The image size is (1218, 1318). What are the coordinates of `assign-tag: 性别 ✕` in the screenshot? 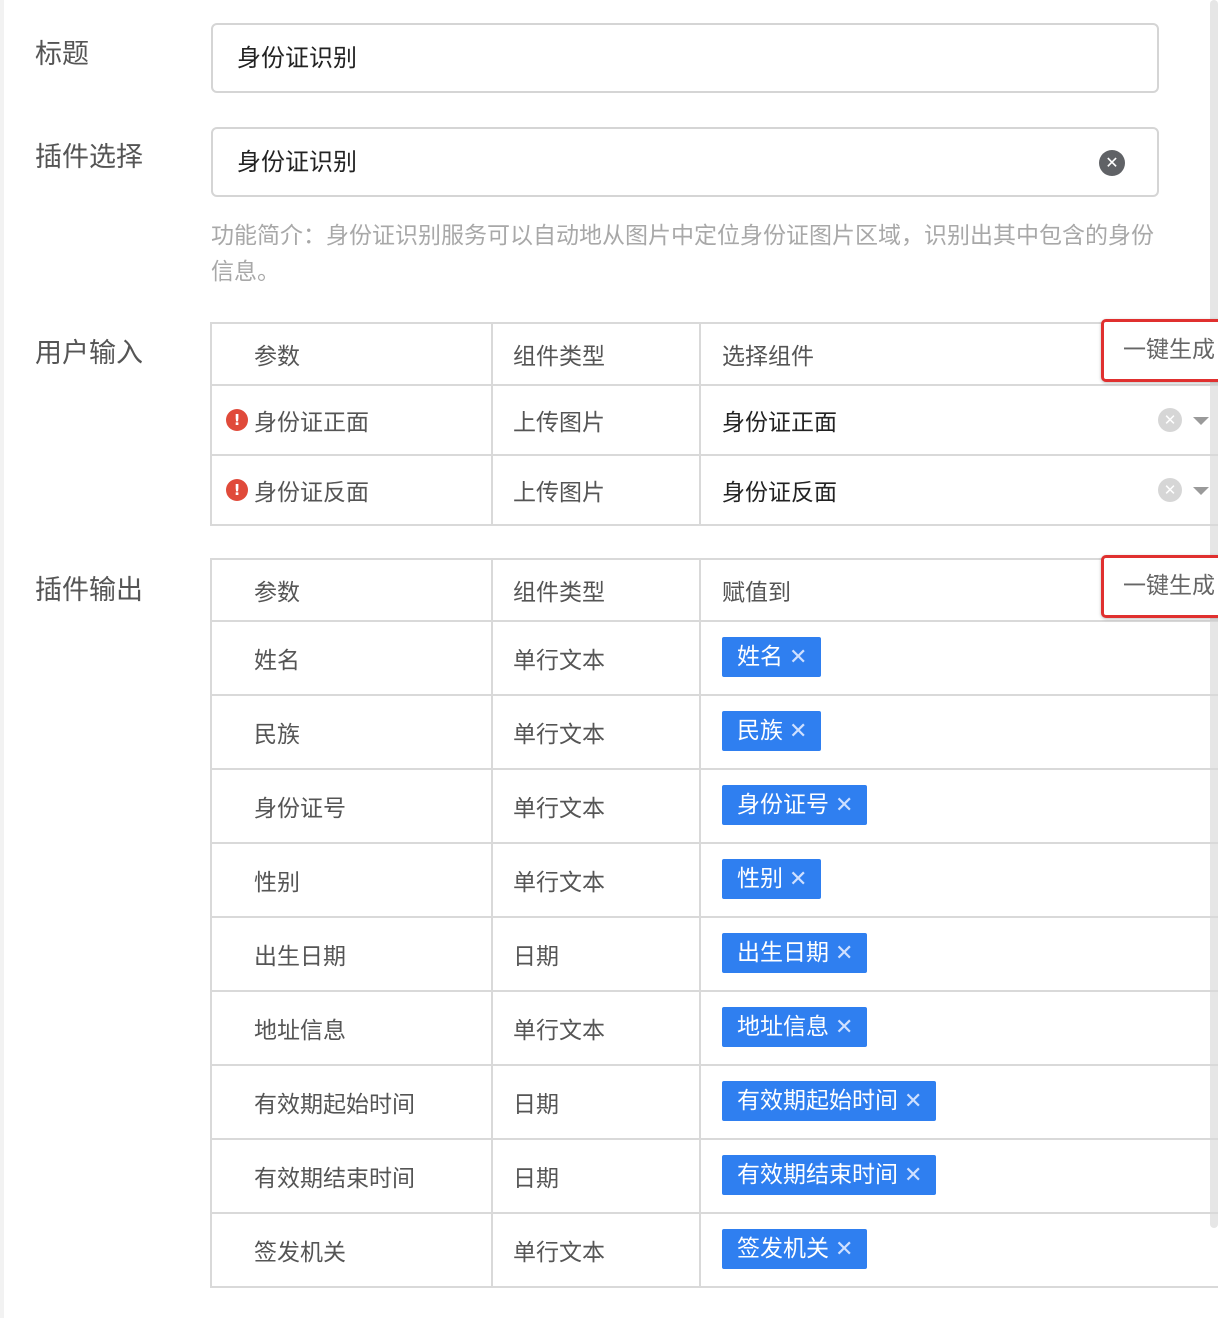 It's located at (772, 878).